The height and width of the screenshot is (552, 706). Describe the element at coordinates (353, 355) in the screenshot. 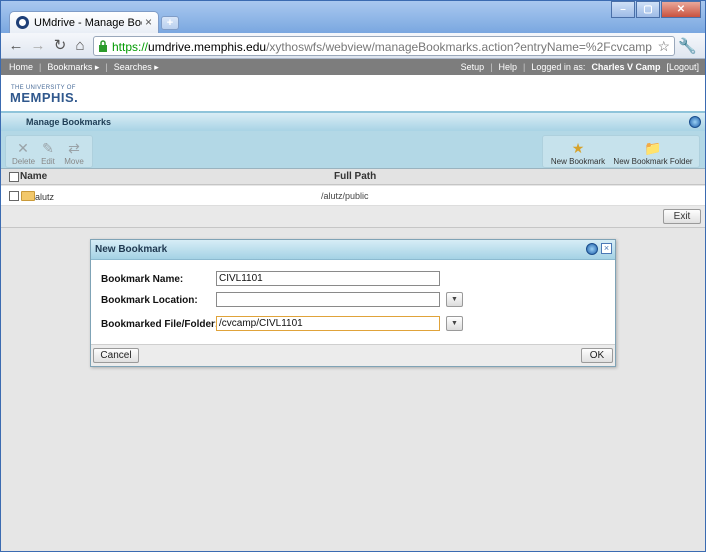

I see `dialog-footer: Cancel OK` at that location.